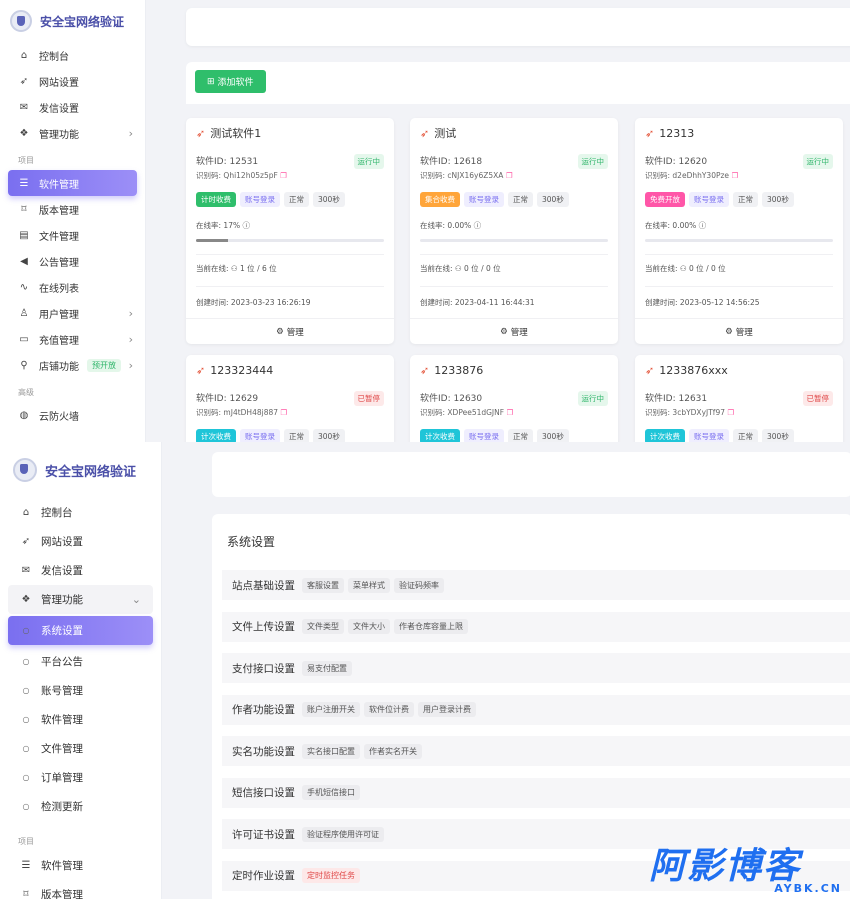 The image size is (850, 899). Describe the element at coordinates (72, 183) in the screenshot. I see `nav-item-top-project_nav-0: ☰ 软件管理` at that location.